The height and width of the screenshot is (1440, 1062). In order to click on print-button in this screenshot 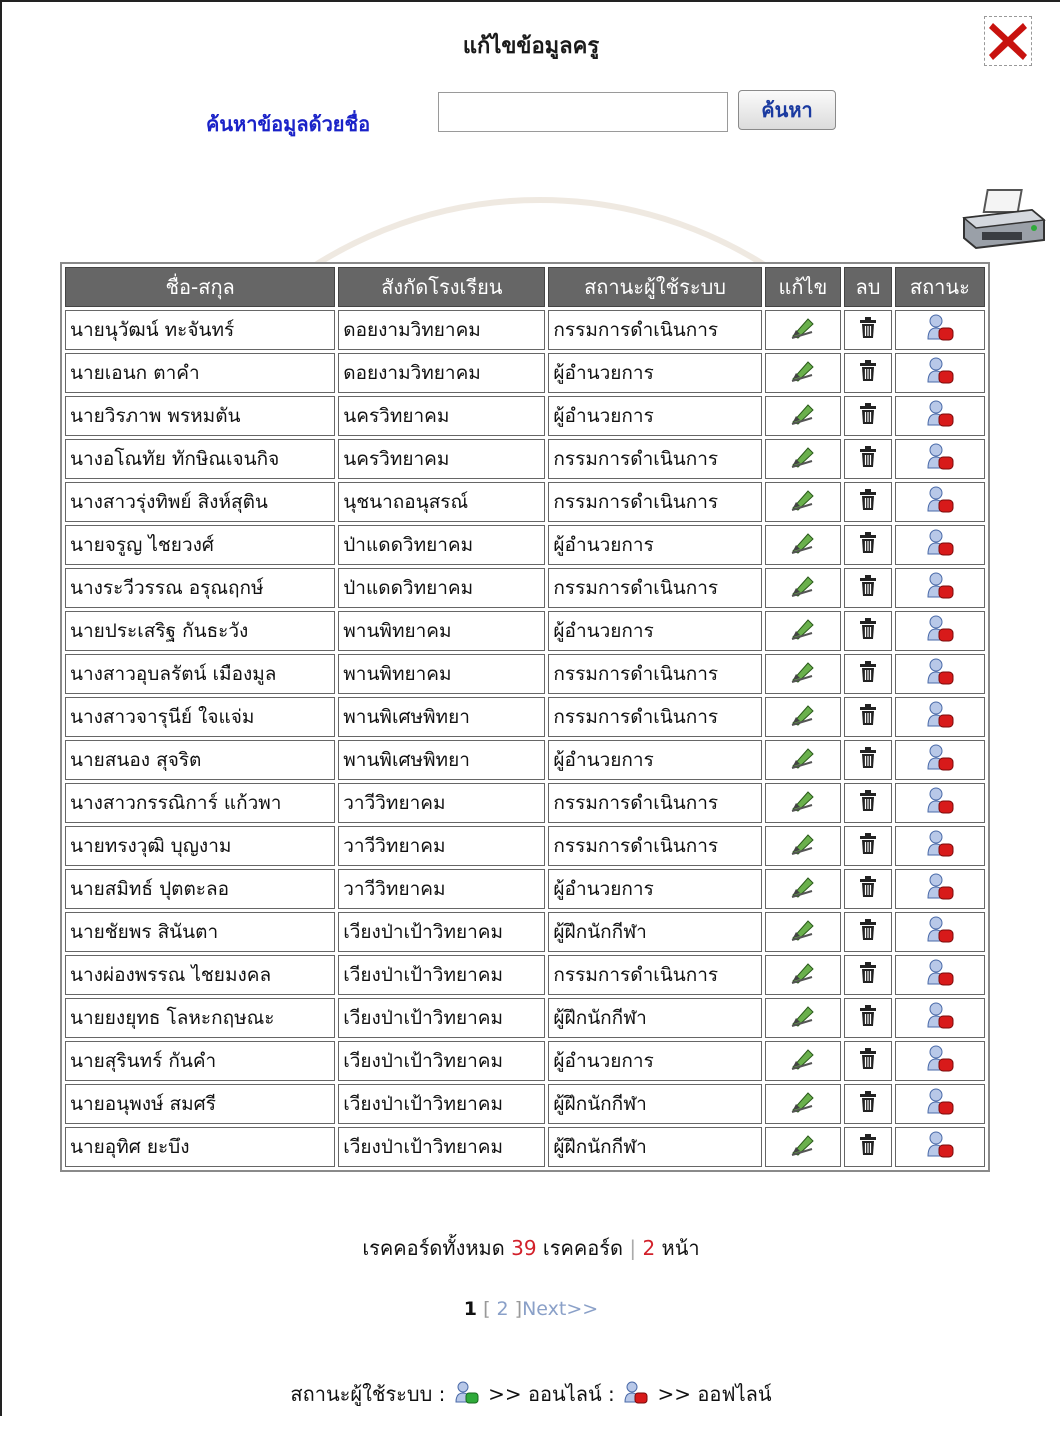, I will do `click(1003, 220)`.